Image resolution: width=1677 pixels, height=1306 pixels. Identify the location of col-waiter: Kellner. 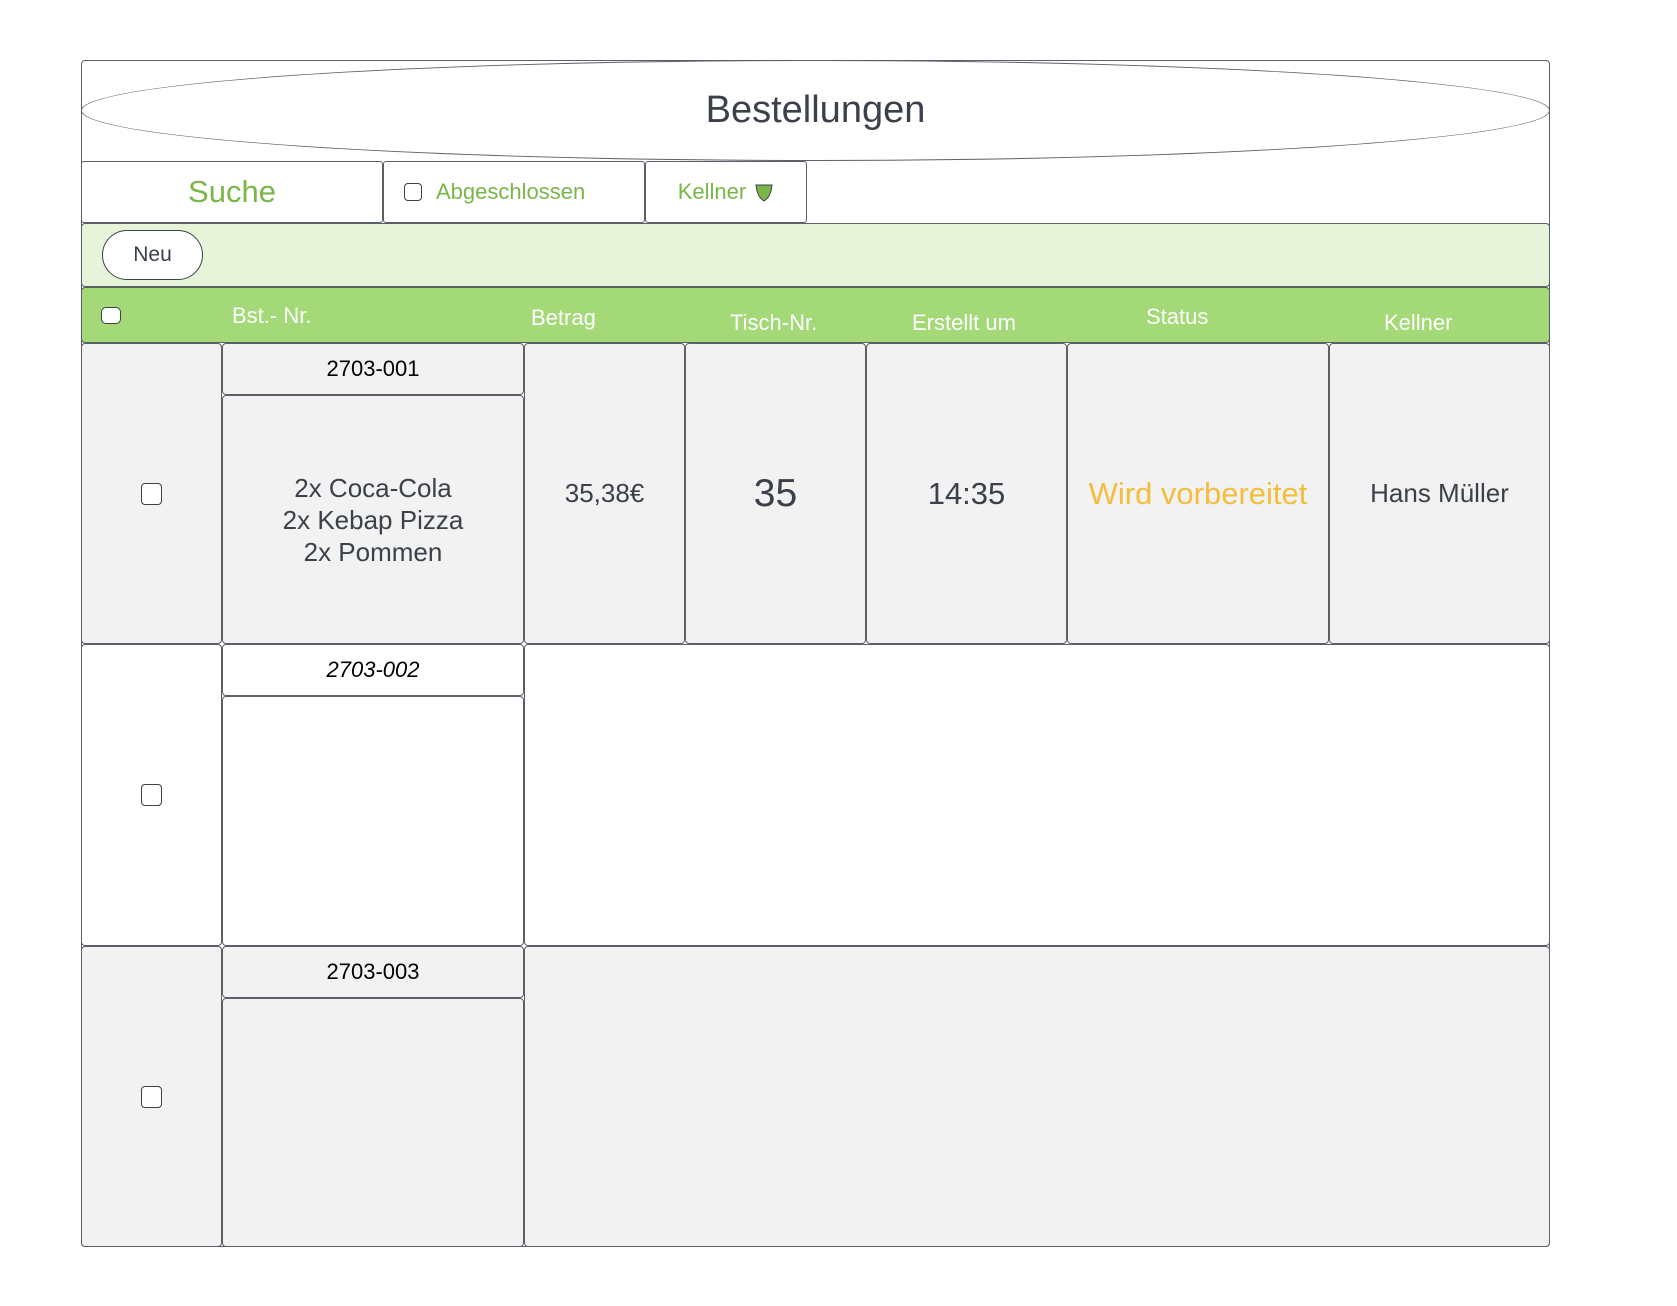
(1418, 323).